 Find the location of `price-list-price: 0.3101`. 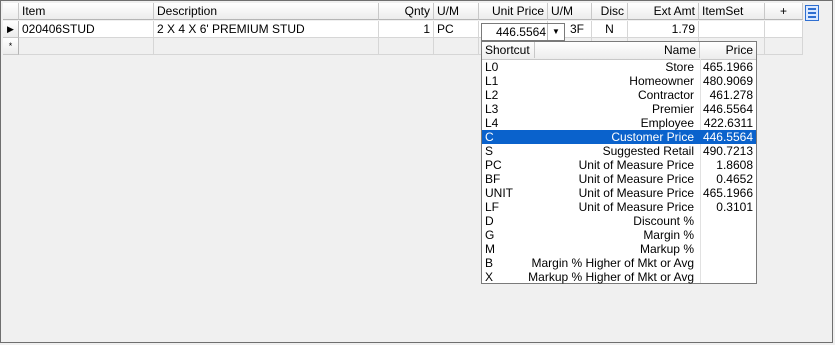

price-list-price: 0.3101 is located at coordinates (734, 207).